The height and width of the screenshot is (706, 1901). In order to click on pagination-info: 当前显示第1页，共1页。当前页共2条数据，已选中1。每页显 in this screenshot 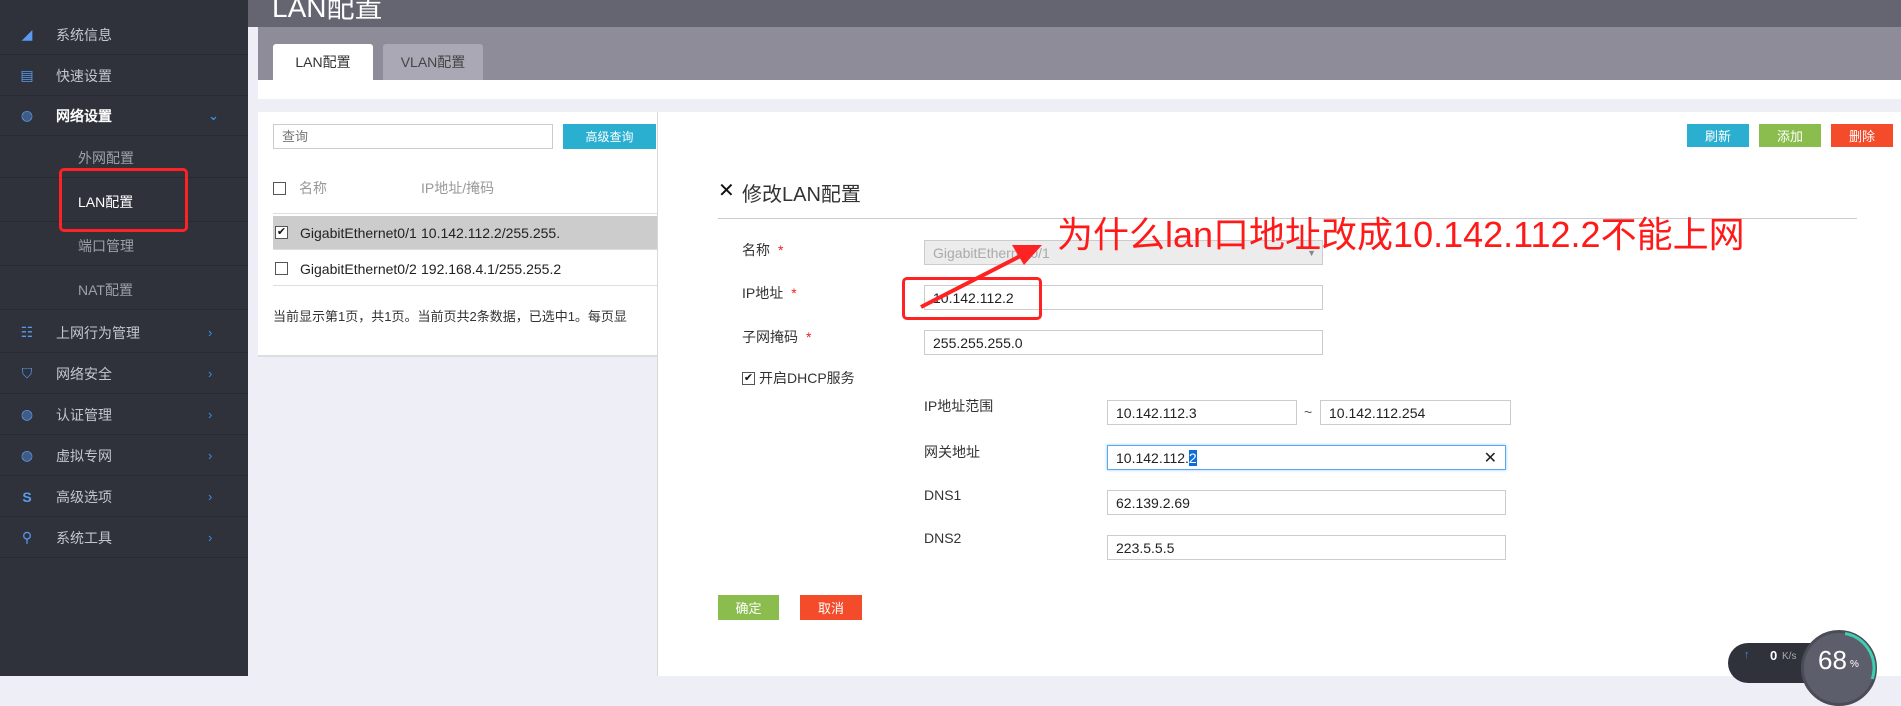, I will do `click(450, 316)`.